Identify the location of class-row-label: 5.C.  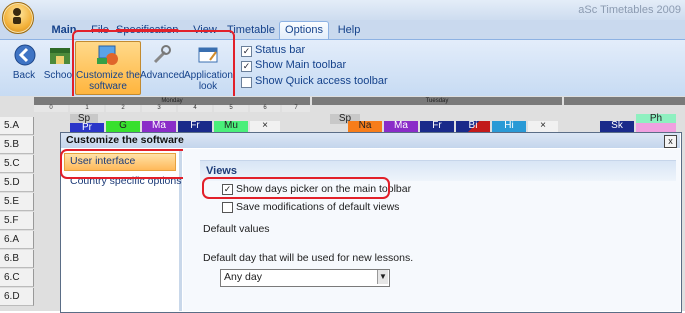
(17, 164).